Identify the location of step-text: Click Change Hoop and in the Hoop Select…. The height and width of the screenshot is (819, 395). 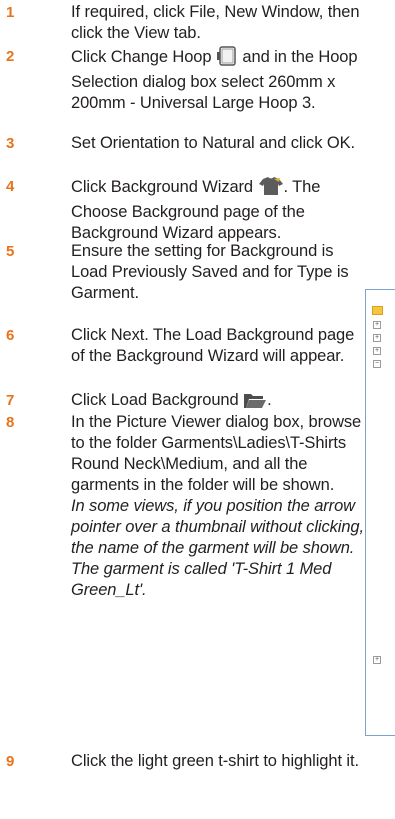
(221, 80).